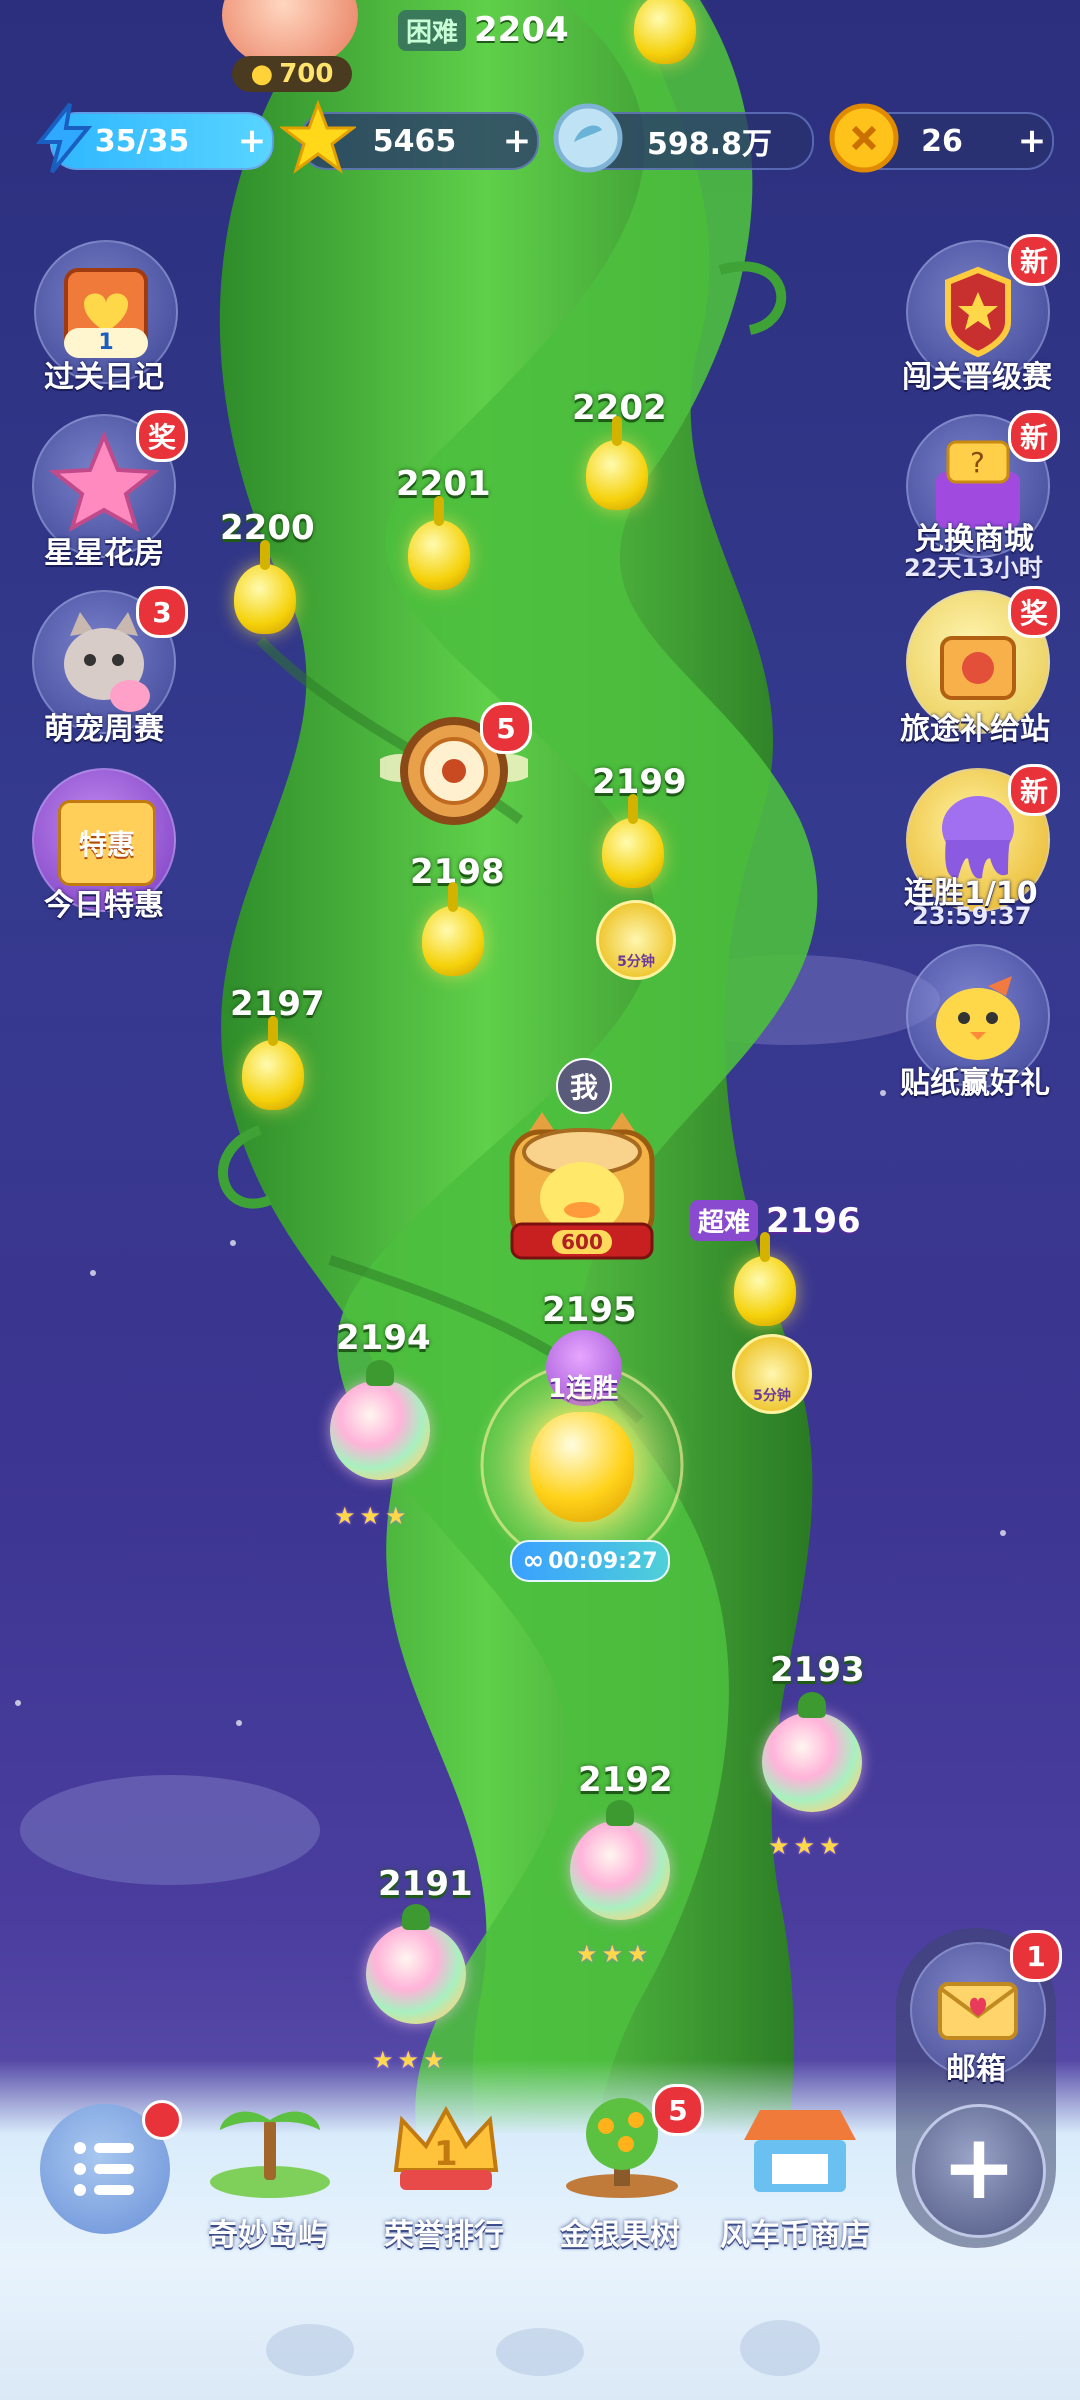  Describe the element at coordinates (665, 32) in the screenshot. I see `level-node-2204-pod` at that location.